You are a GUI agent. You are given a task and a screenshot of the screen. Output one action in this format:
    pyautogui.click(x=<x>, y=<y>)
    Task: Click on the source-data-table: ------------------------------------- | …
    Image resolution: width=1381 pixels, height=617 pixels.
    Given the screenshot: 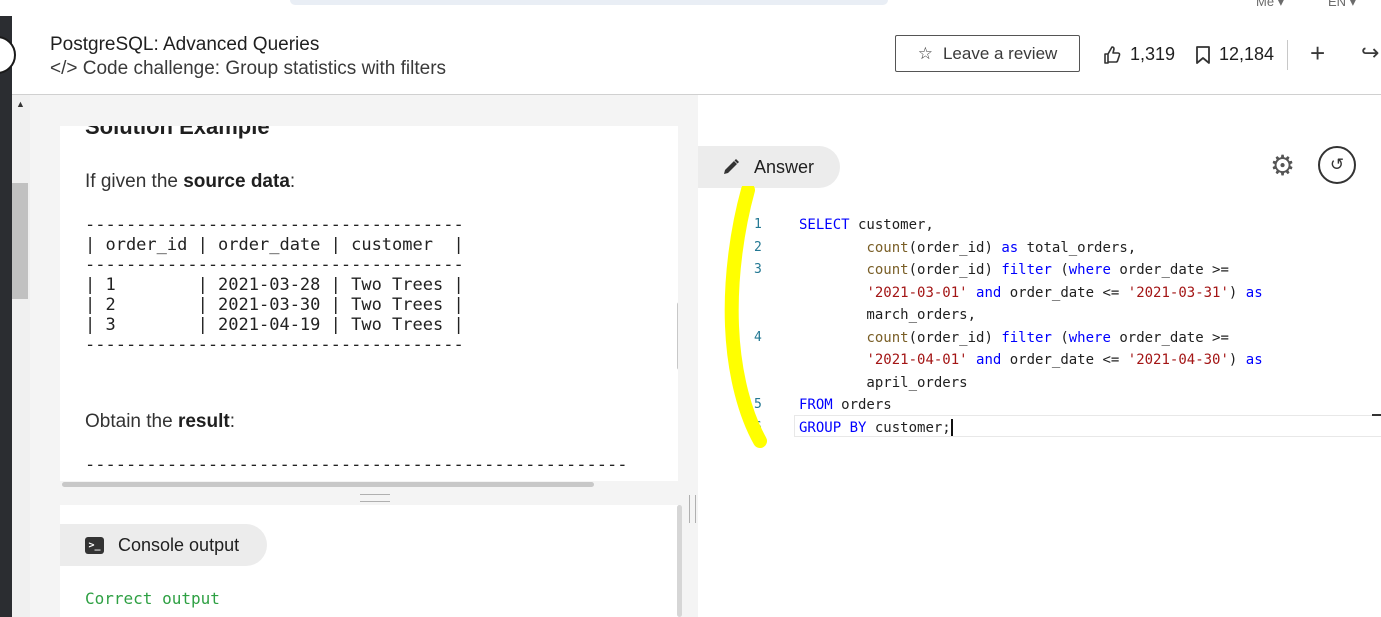 What is the action you would take?
    pyautogui.click(x=274, y=285)
    